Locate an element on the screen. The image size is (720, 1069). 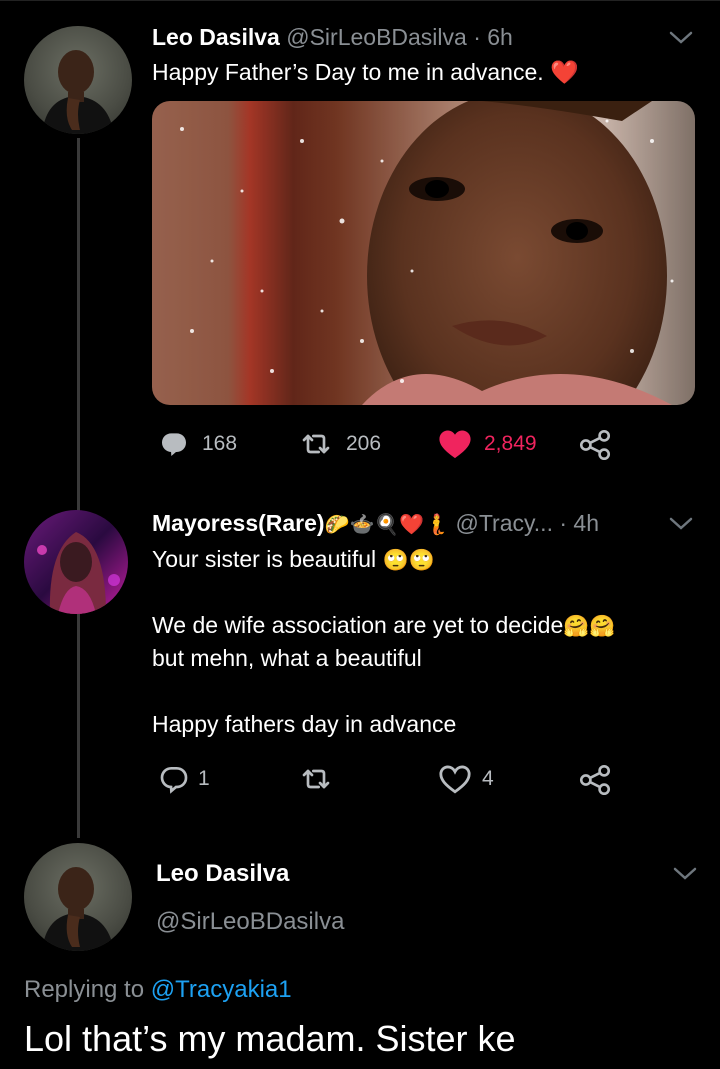
tweet1-header: Leo Dasilva @SirLeoBDasilva · 6h is located at coordinates (332, 37).